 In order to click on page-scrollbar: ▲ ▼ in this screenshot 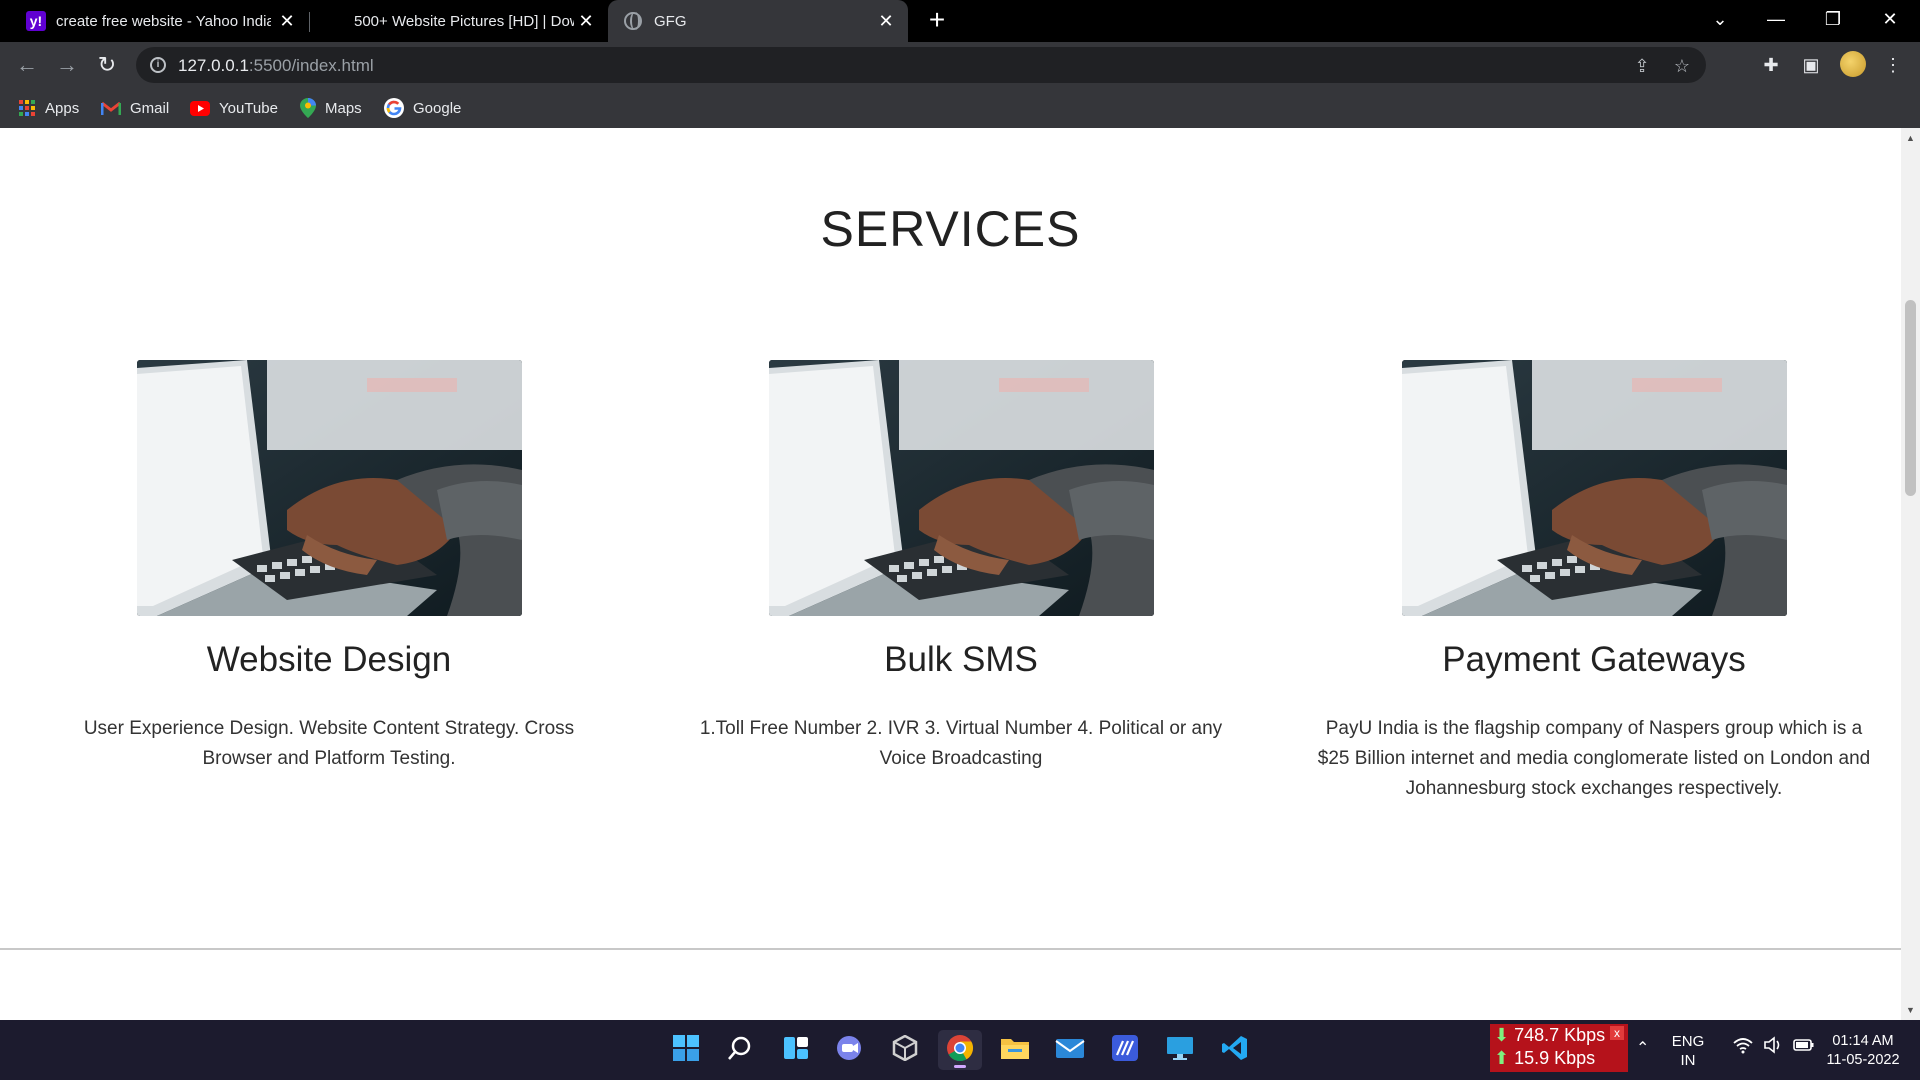, I will do `click(1910, 574)`.